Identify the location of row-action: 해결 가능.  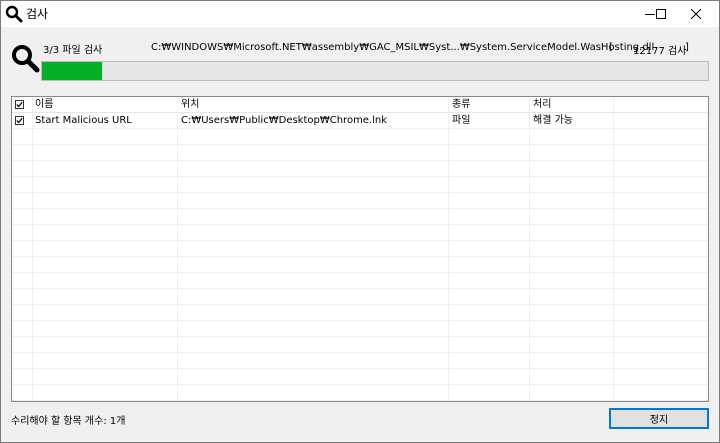
(553, 120).